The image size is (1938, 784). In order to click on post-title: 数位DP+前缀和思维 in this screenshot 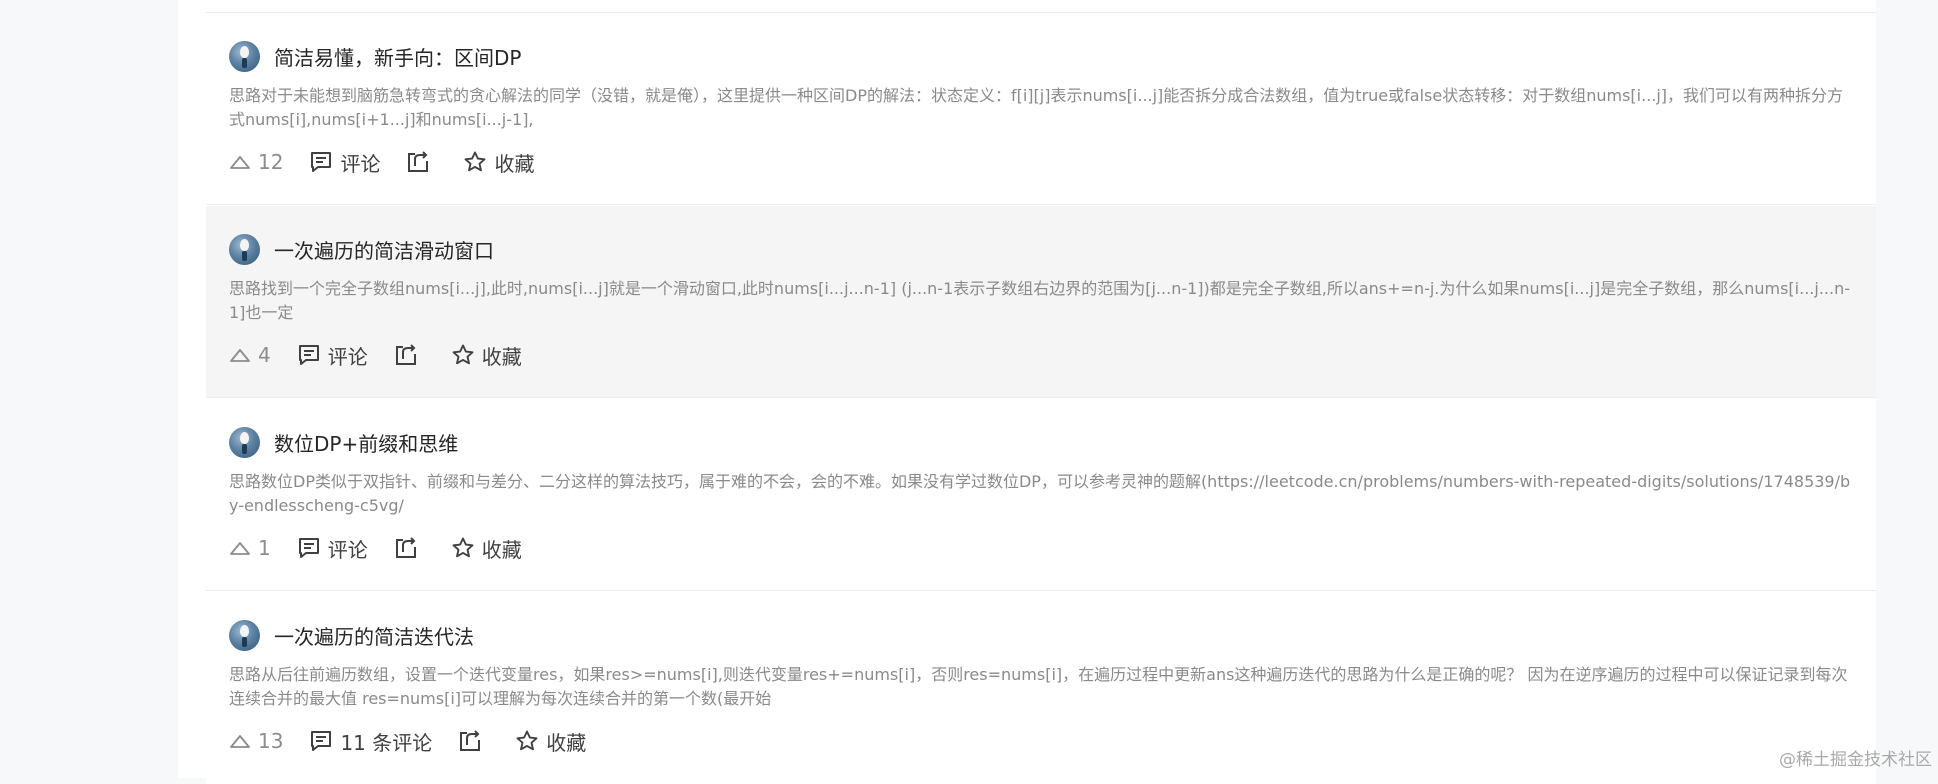, I will do `click(366, 442)`.